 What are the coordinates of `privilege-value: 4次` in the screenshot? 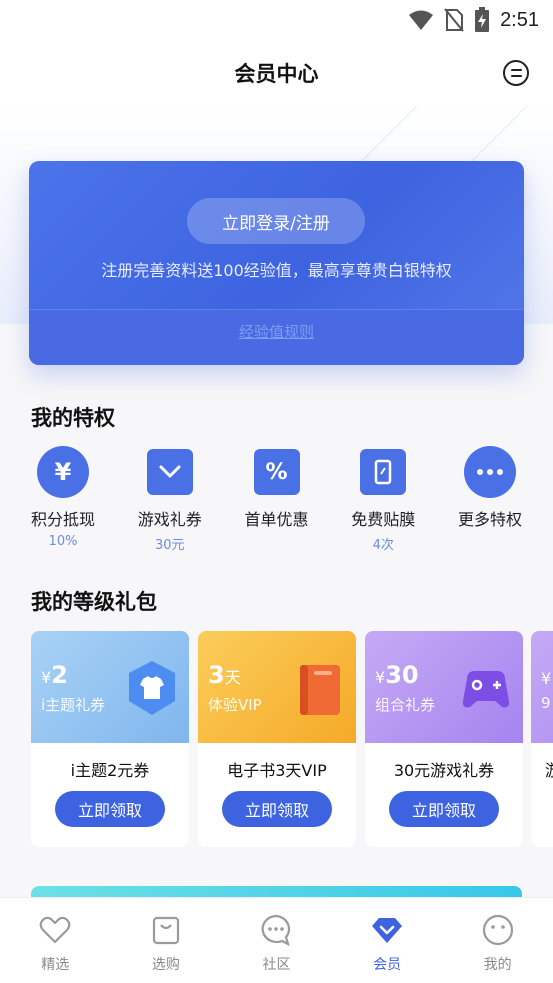 It's located at (383, 545).